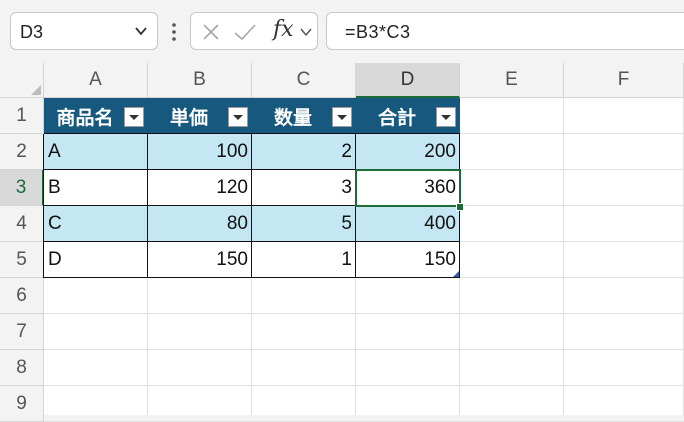 Image resolution: width=684 pixels, height=422 pixels. What do you see at coordinates (304, 188) in the screenshot?
I see `table-cell: 3` at bounding box center [304, 188].